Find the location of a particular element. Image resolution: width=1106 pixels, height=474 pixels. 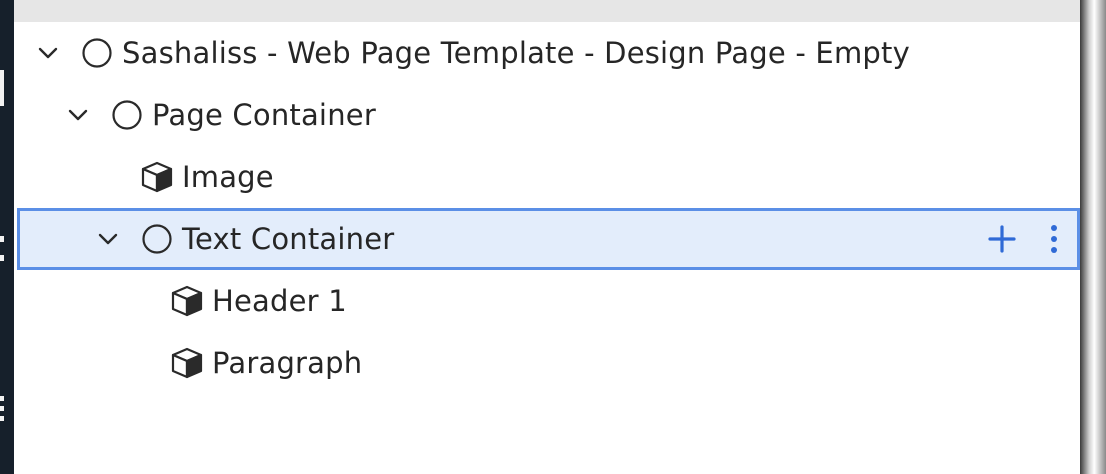

tree-row-header-1: Header 1 is located at coordinates (547, 301).